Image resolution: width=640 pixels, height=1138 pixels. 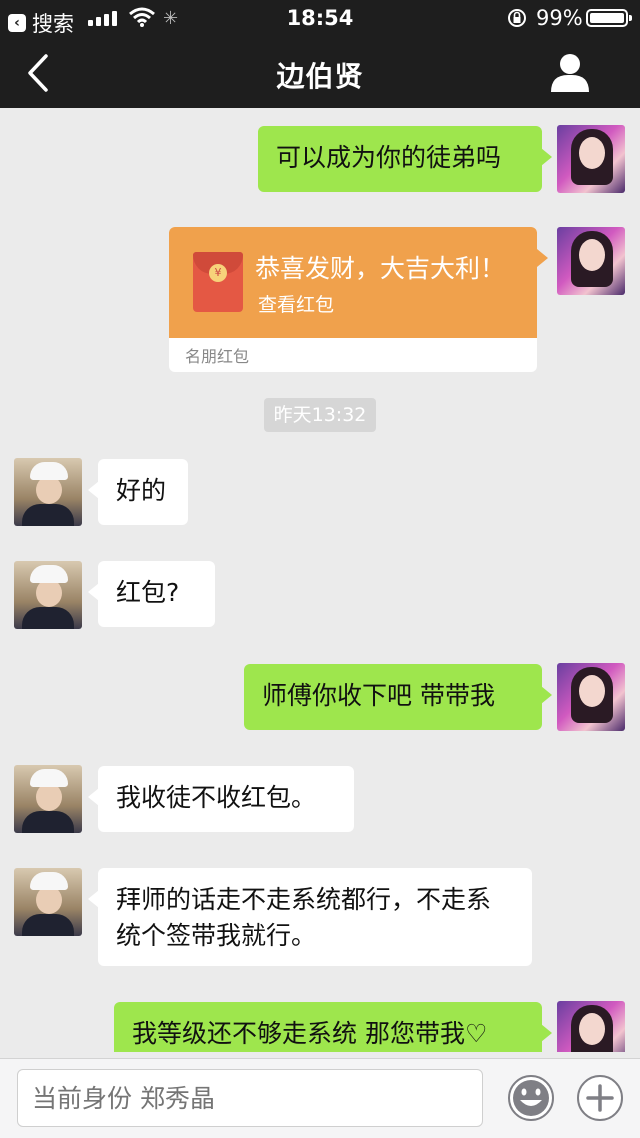 What do you see at coordinates (559, 18) in the screenshot?
I see `battery-percent: 99%` at bounding box center [559, 18].